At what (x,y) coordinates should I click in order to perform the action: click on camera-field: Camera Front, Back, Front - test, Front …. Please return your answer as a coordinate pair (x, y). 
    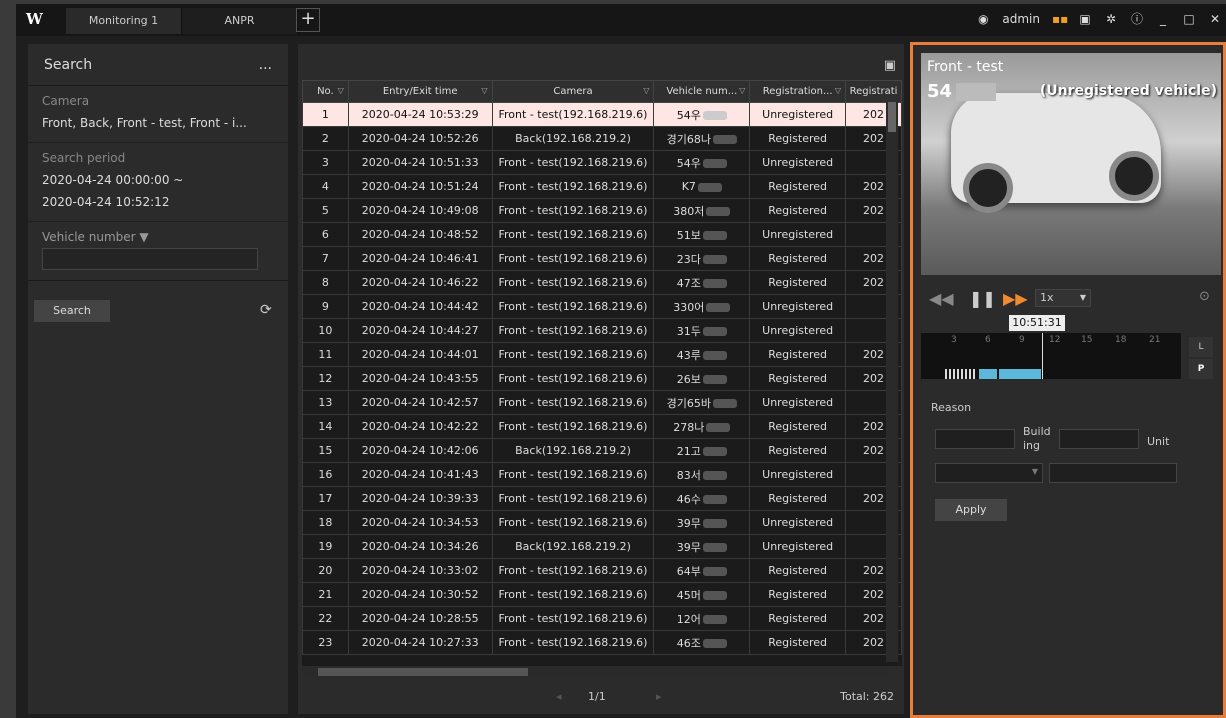
    Looking at the image, I should click on (158, 114).